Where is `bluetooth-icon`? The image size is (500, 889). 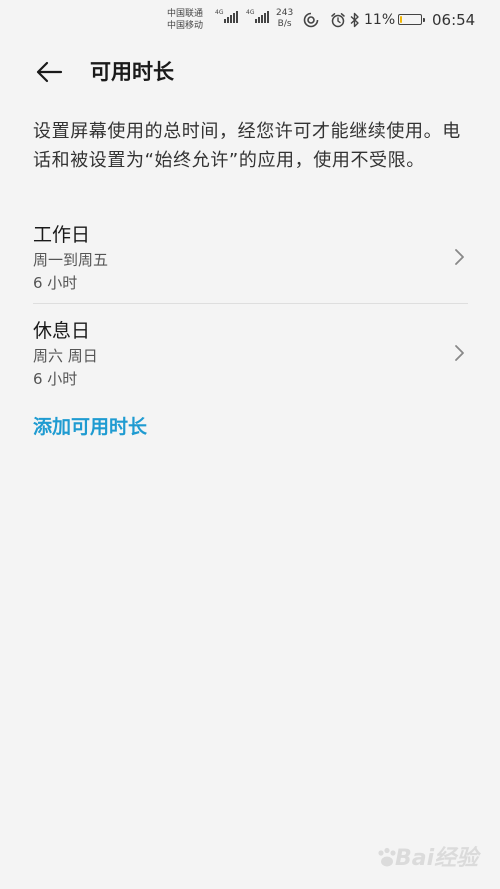
bluetooth-icon is located at coordinates (354, 20).